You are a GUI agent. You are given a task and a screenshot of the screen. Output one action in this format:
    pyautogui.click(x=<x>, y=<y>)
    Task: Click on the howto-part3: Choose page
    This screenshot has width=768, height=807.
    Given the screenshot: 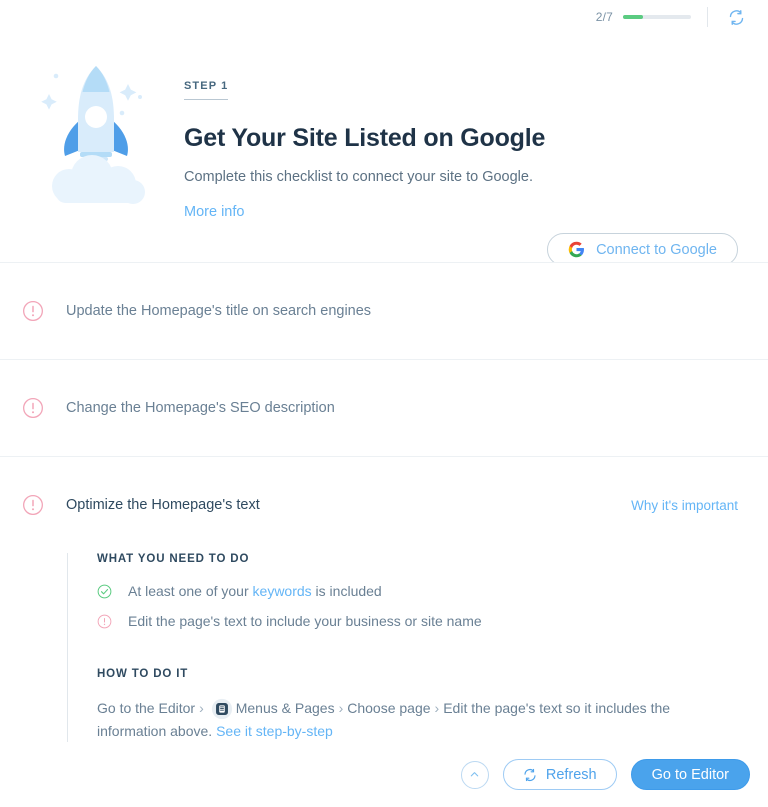 What is the action you would take?
    pyautogui.click(x=389, y=707)
    